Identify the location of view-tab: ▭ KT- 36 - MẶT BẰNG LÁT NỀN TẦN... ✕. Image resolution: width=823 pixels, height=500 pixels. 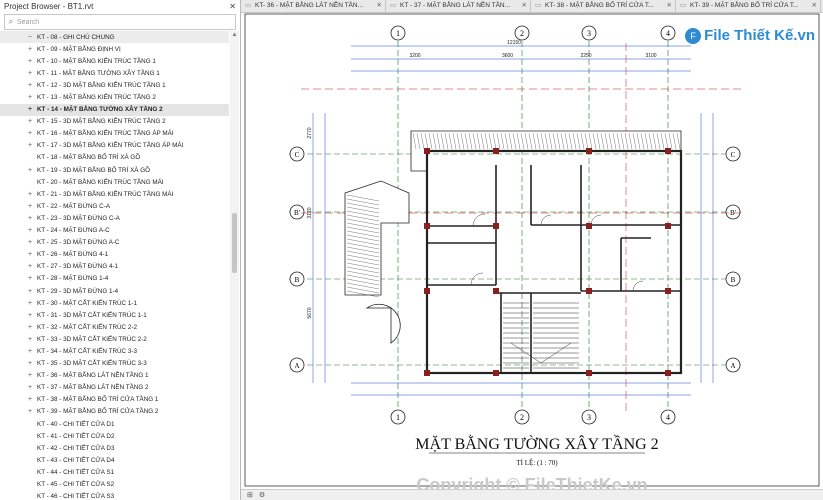
(313, 6).